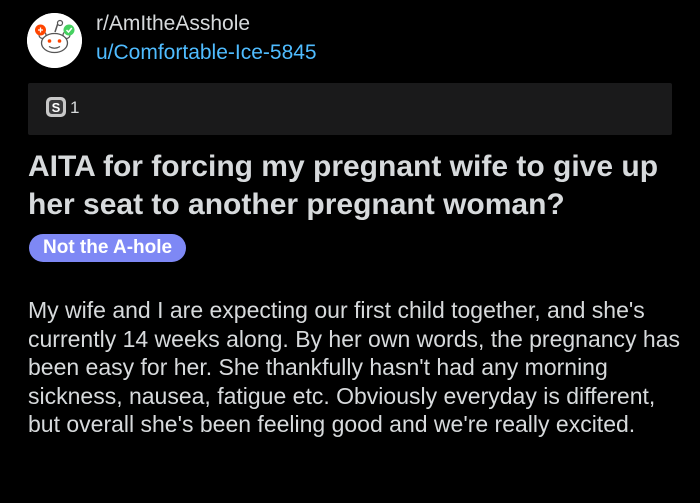 This screenshot has width=700, height=503. Describe the element at coordinates (108, 248) in the screenshot. I see `post-flair: Not the A-hole` at that location.